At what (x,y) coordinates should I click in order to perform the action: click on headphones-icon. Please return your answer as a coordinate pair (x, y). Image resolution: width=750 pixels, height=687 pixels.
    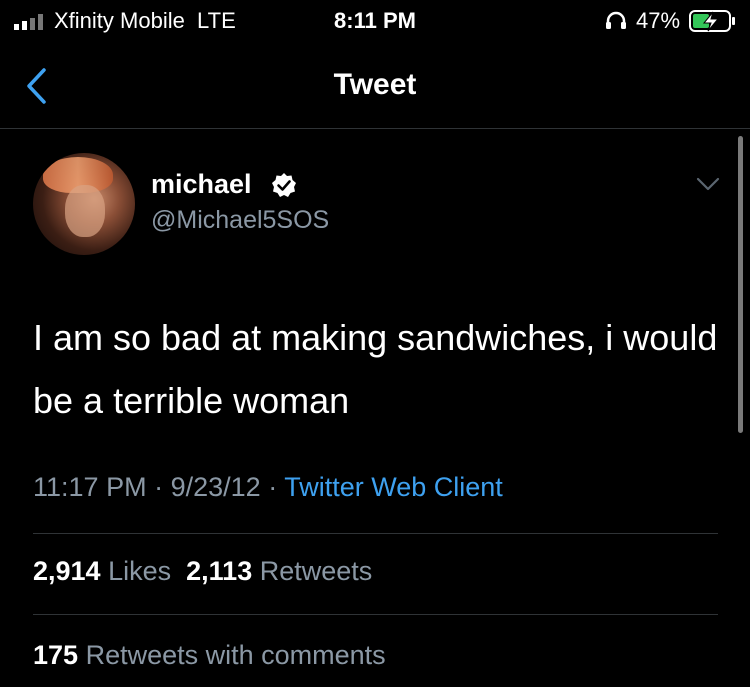
    Looking at the image, I should click on (616, 20).